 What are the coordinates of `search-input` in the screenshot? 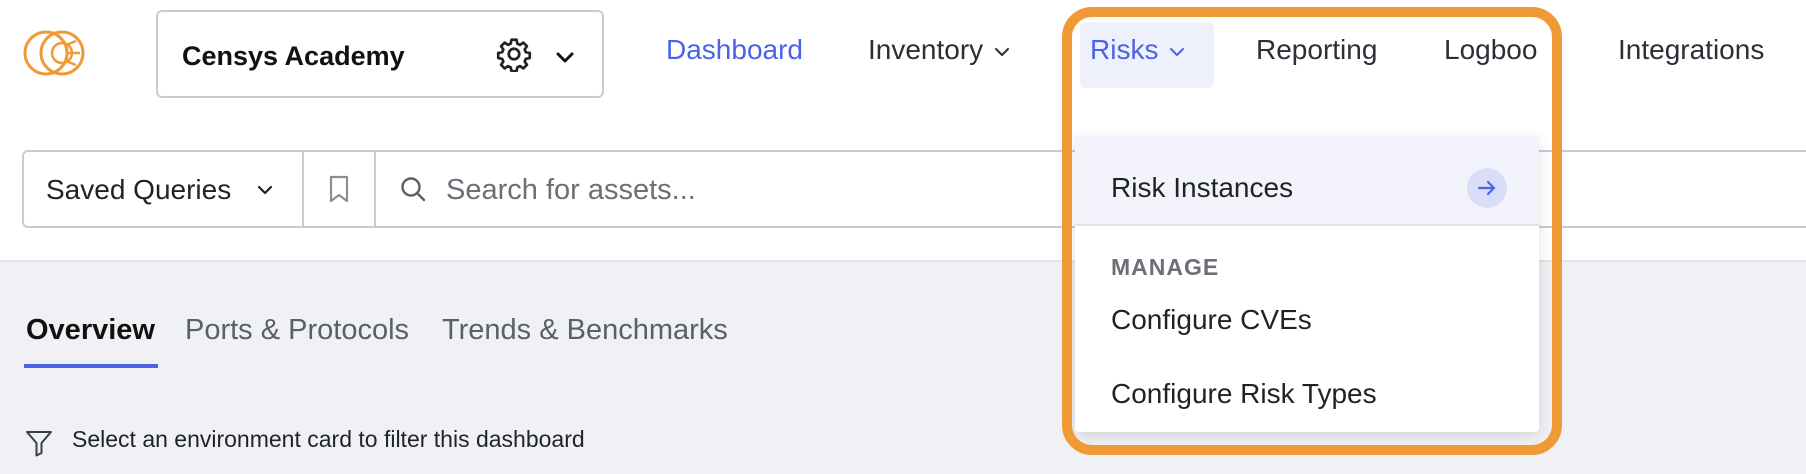 It's located at (766, 190).